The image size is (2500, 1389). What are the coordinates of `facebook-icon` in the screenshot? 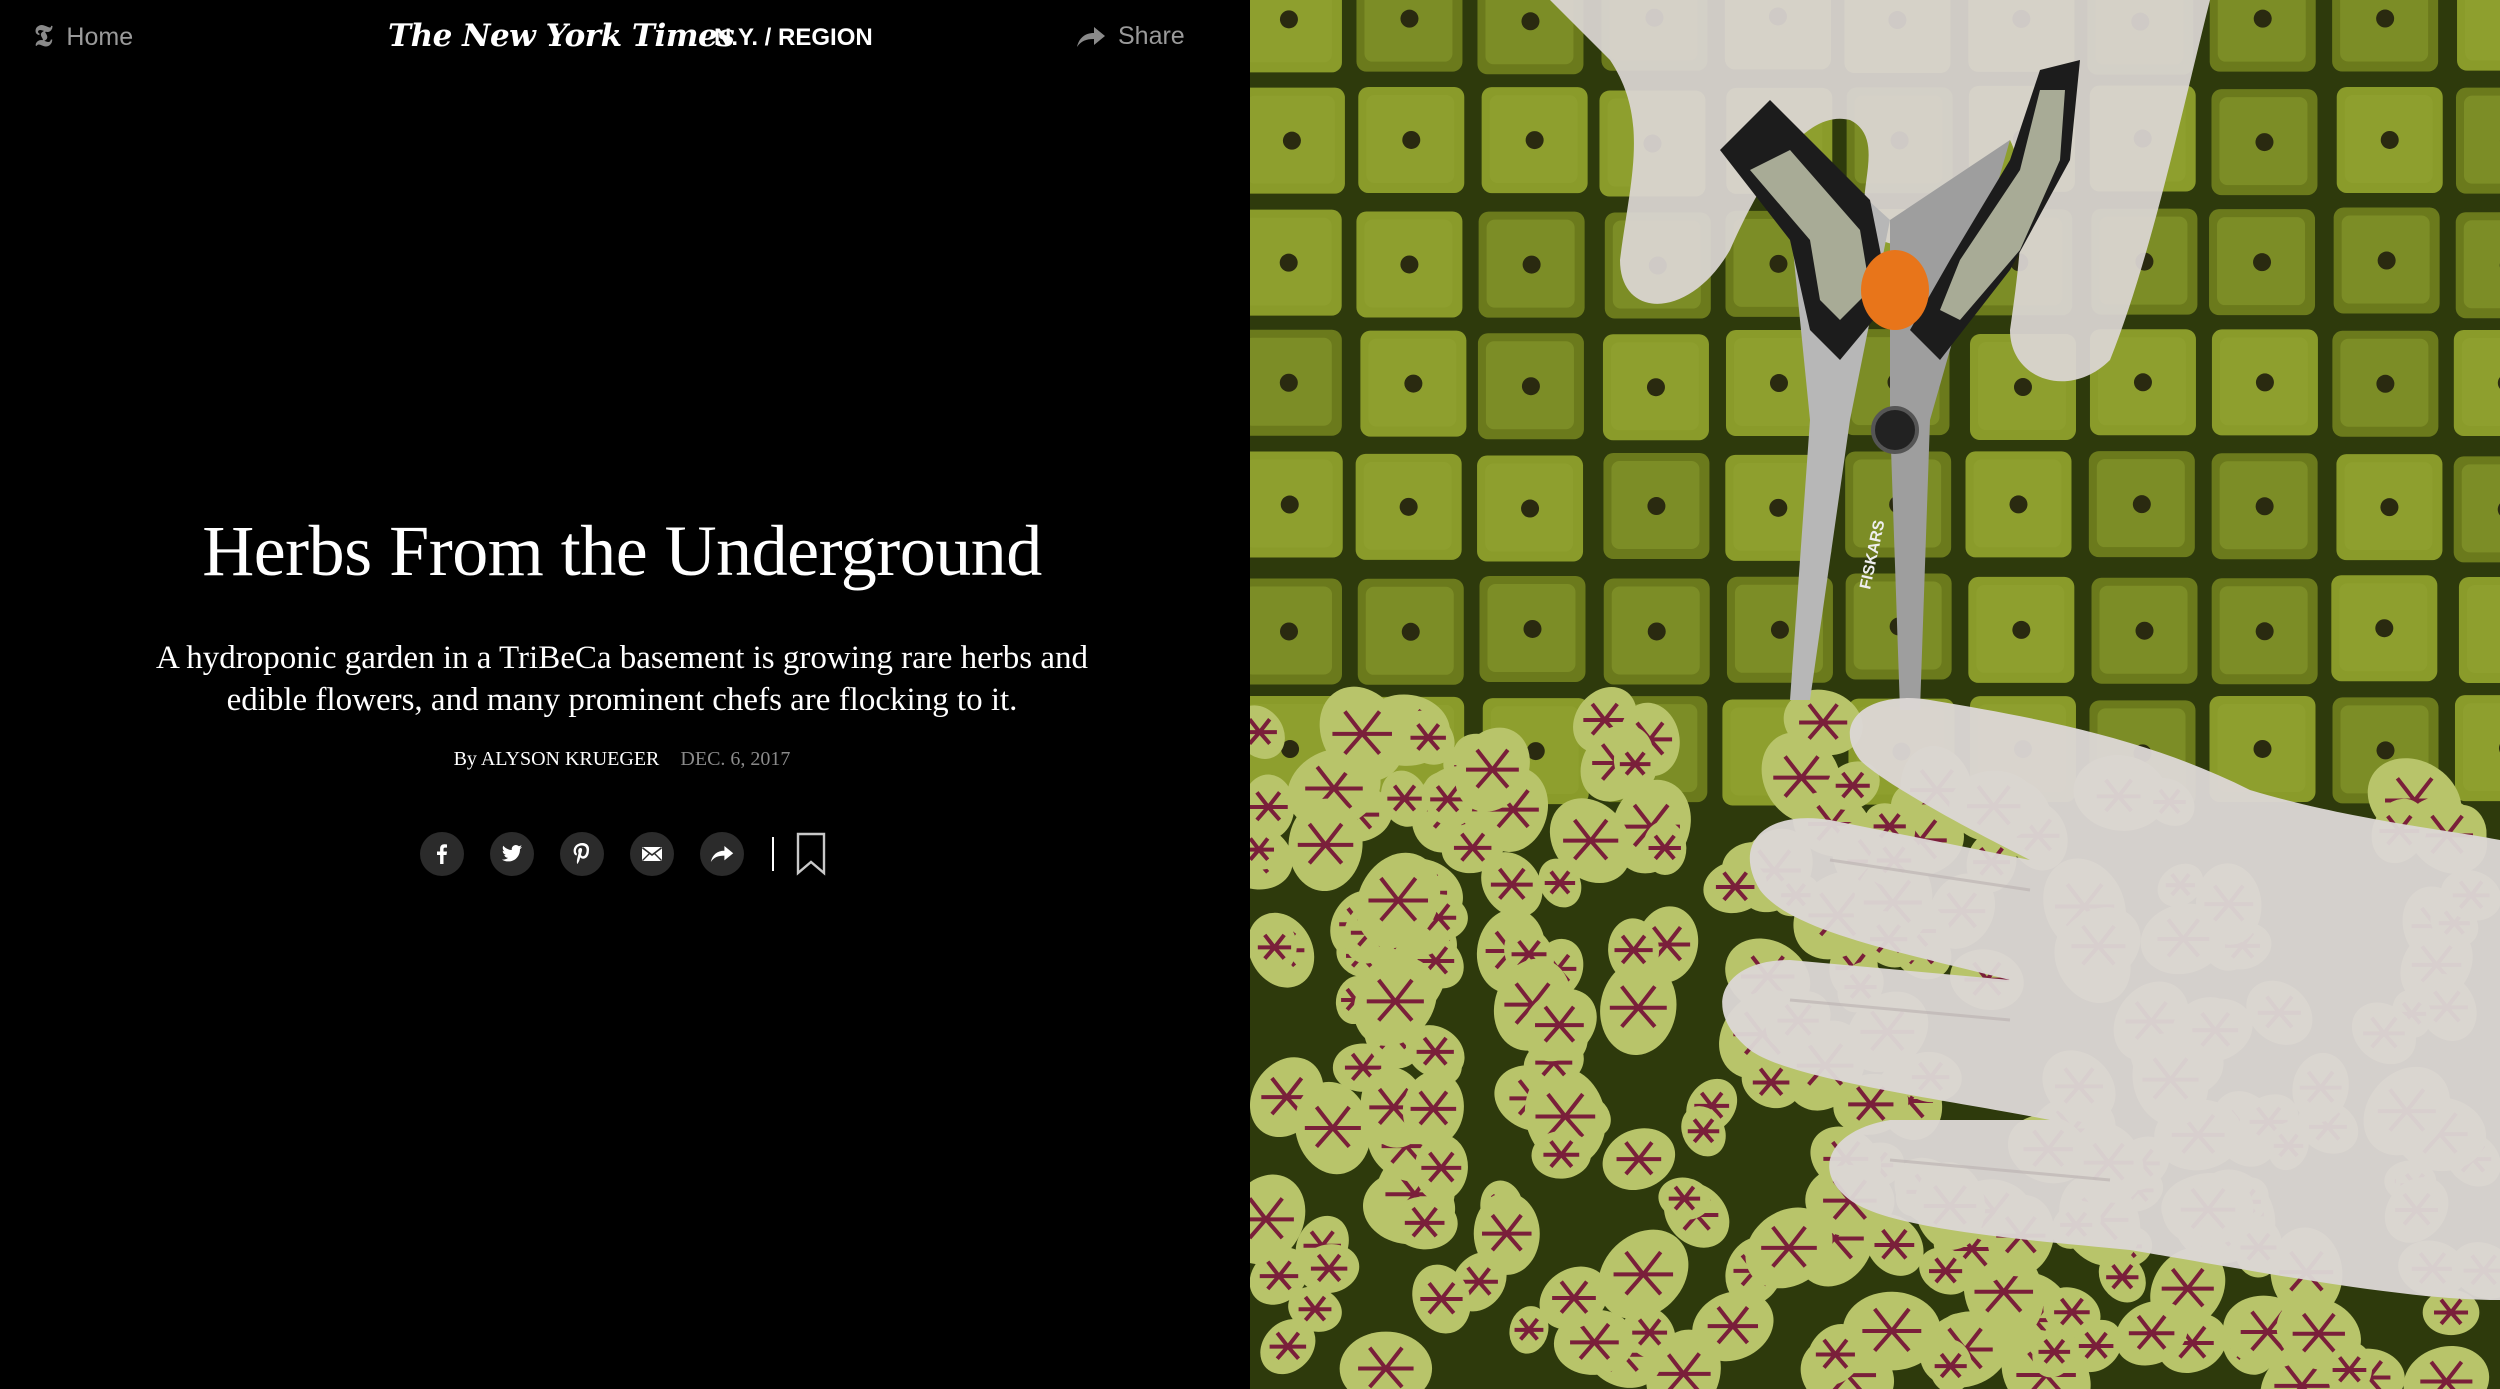 It's located at (442, 854).